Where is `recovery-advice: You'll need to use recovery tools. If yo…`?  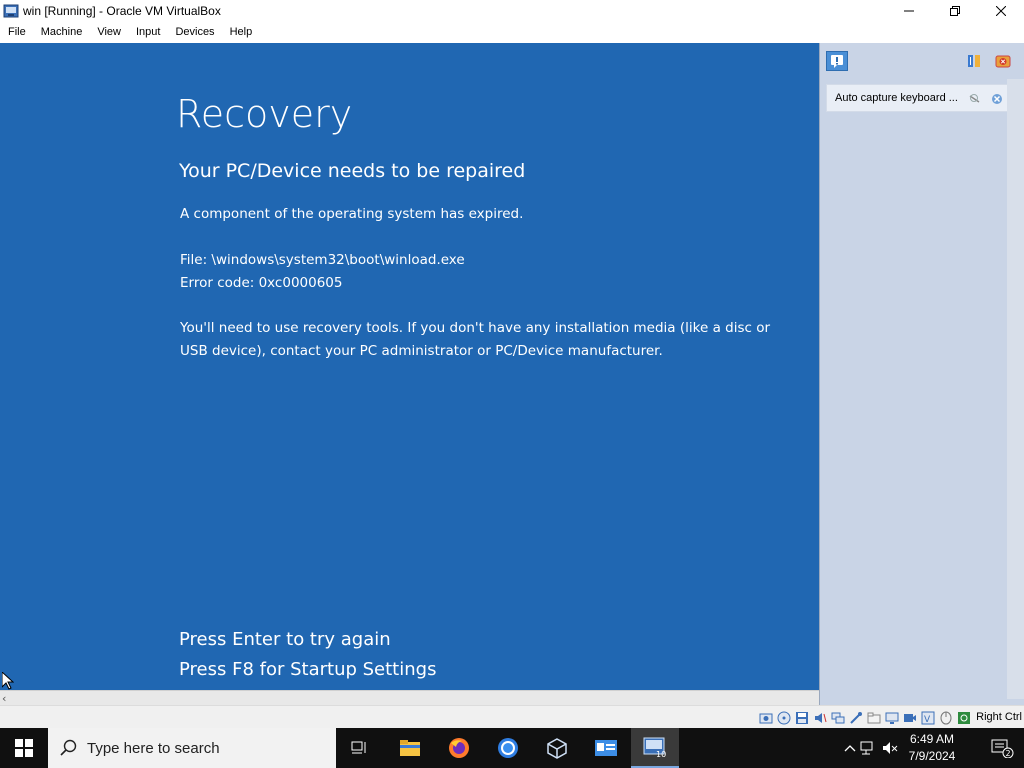 recovery-advice: You'll need to use recovery tools. If yo… is located at coordinates (475, 339).